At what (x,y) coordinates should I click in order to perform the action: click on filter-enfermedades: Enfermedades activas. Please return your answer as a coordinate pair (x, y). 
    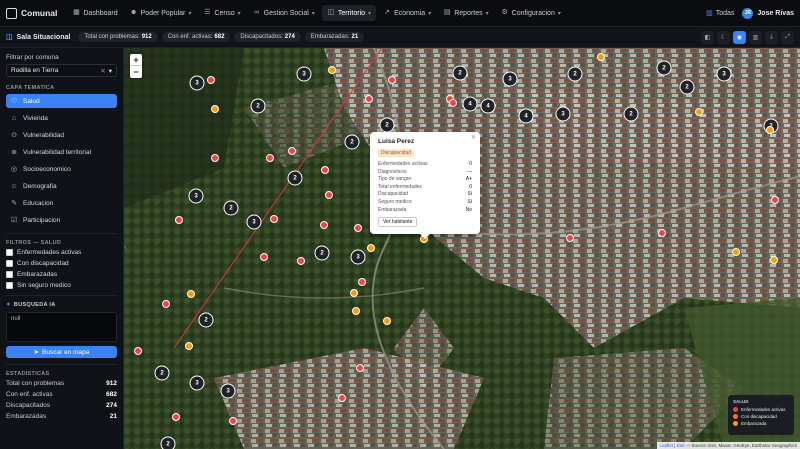
    Looking at the image, I should click on (61, 252).